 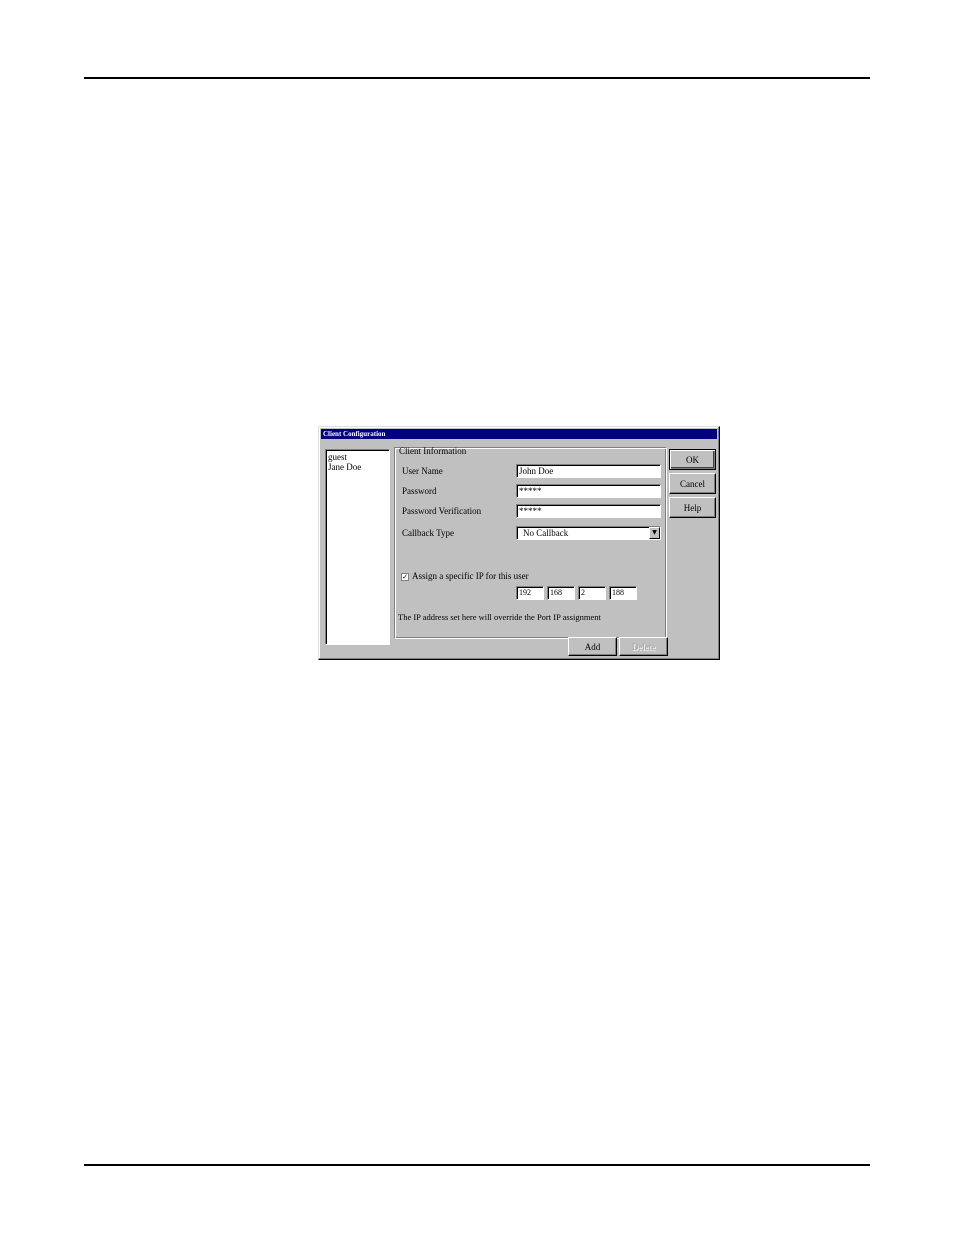 I want to click on checkmark-icon: ✓, so click(x=405, y=577).